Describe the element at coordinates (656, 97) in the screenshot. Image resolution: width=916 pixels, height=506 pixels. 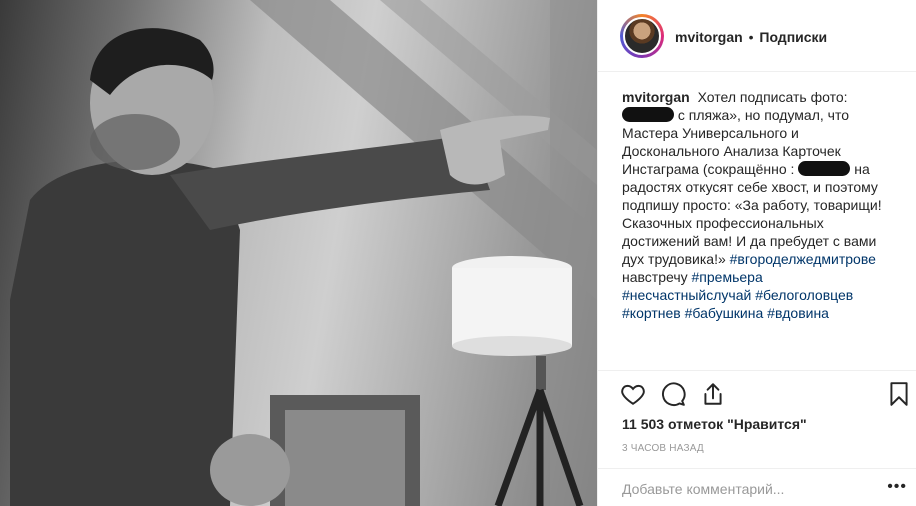
I see `caption-username: mvitorgan` at that location.